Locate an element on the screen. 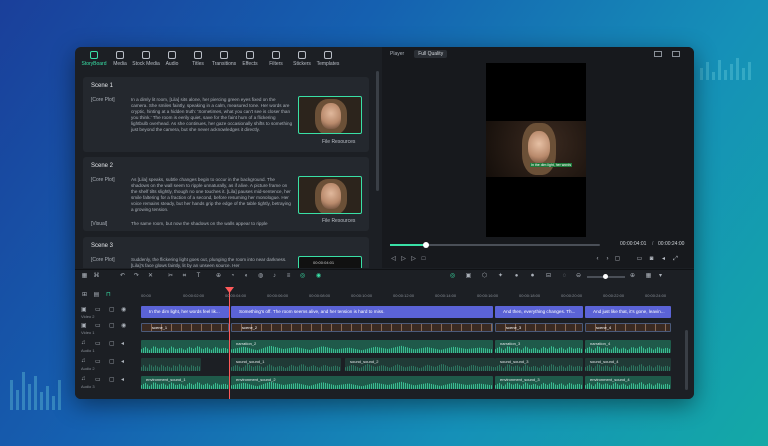 This screenshot has width=768, height=446. link-icon: ⌘ is located at coordinates (96, 276).